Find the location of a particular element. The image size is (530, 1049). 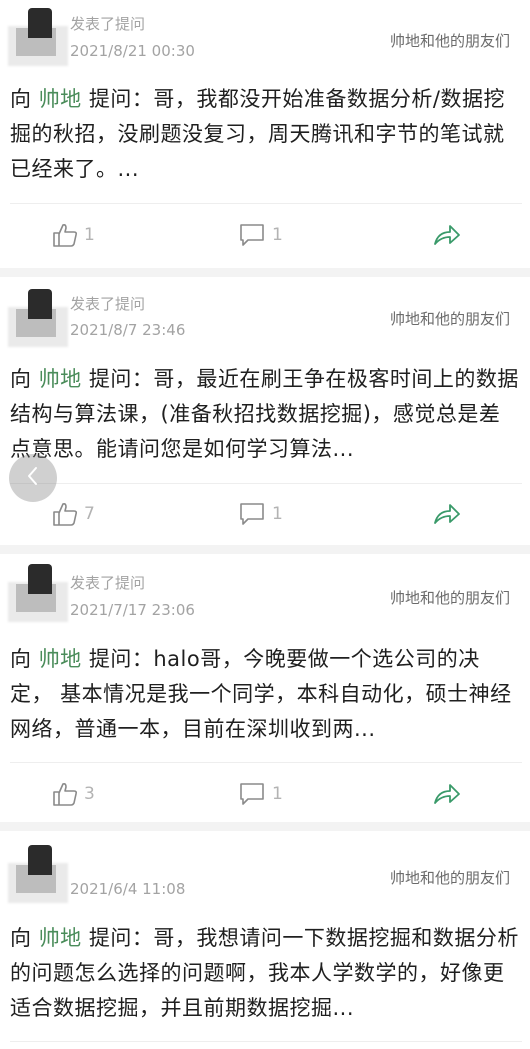

like-button: 3 is located at coordinates (73, 794).